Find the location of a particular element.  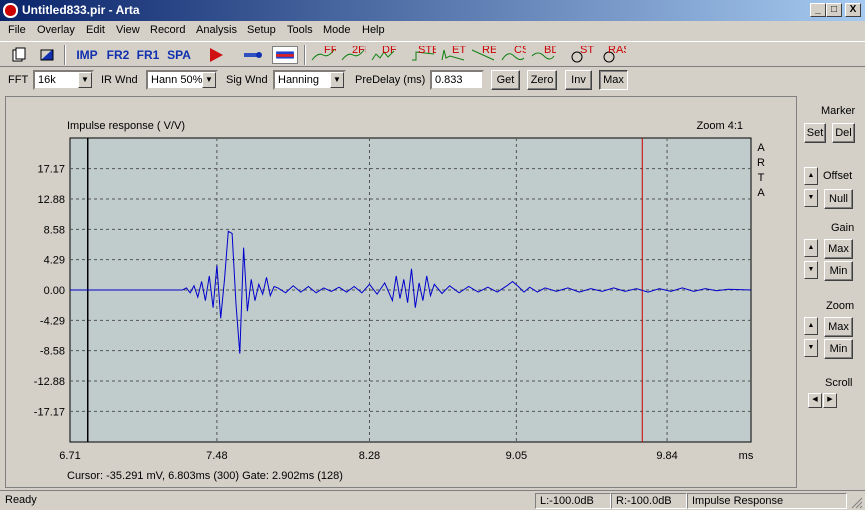

status-ready: Ready is located at coordinates (21, 500).